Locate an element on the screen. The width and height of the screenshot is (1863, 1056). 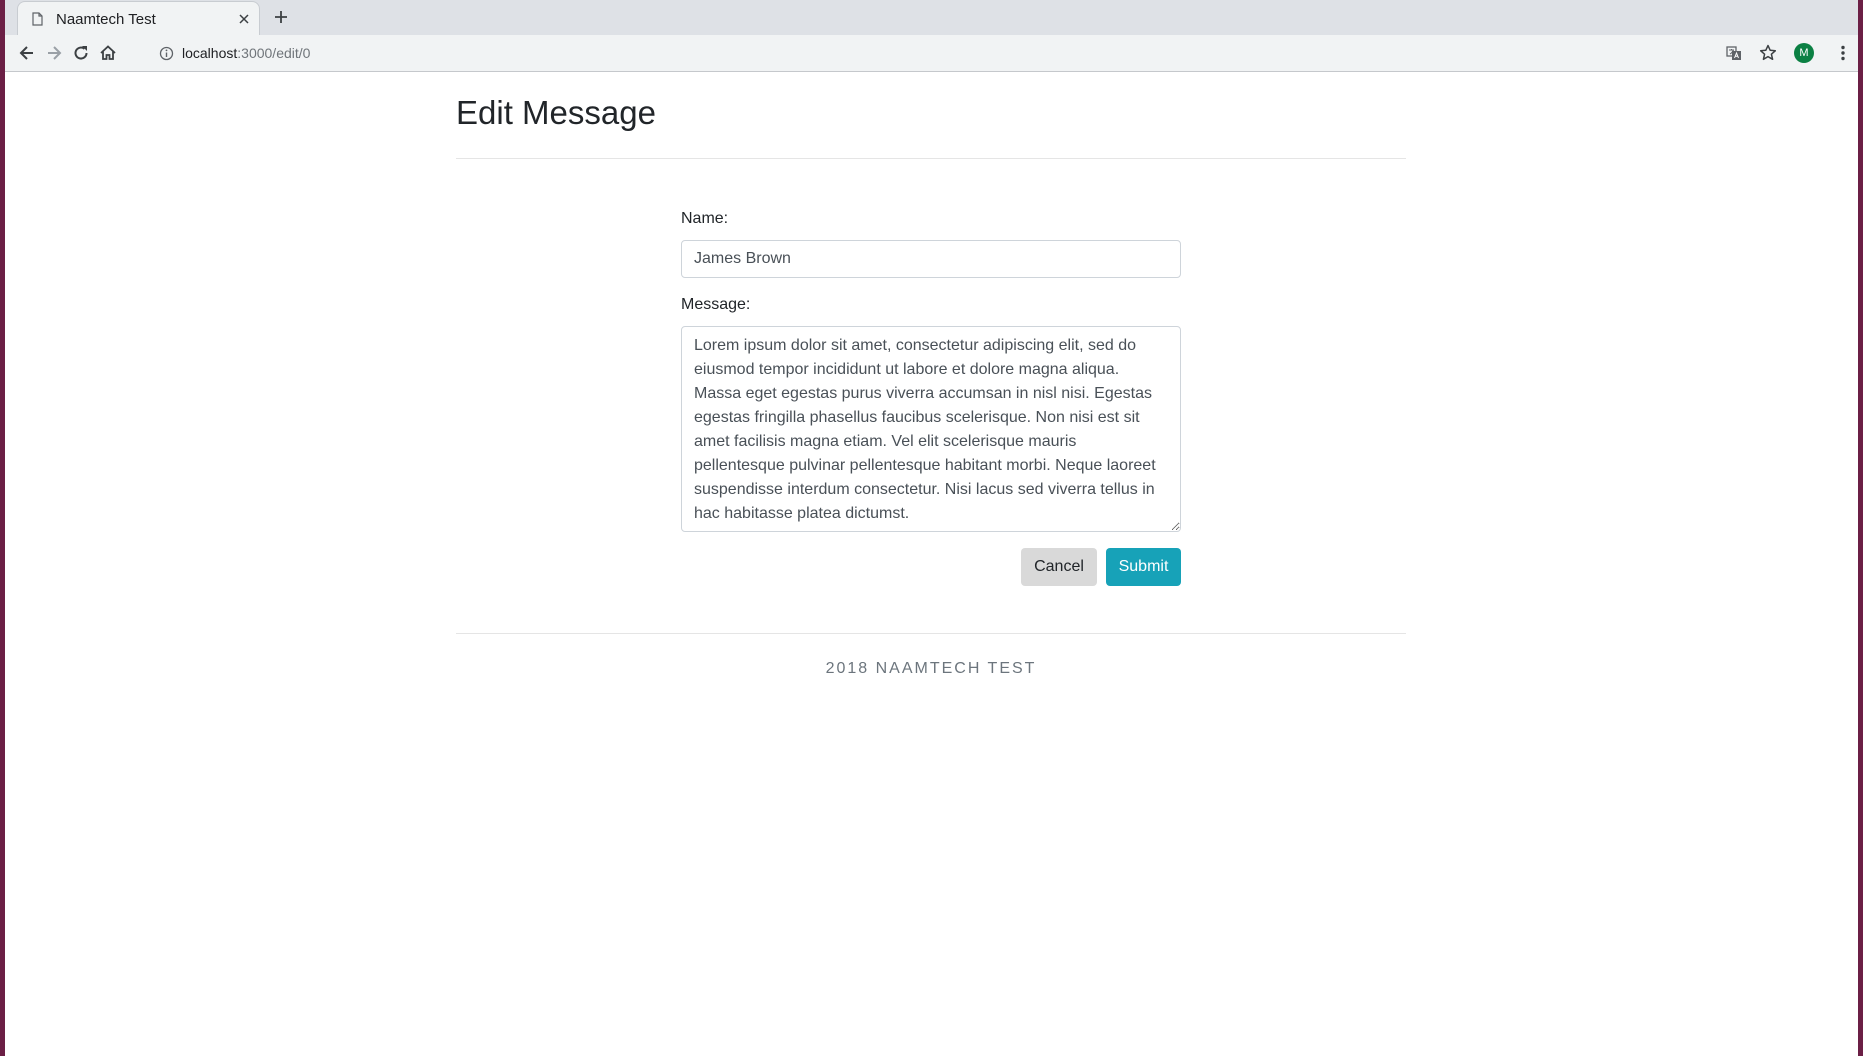
info-icon is located at coordinates (166, 53).